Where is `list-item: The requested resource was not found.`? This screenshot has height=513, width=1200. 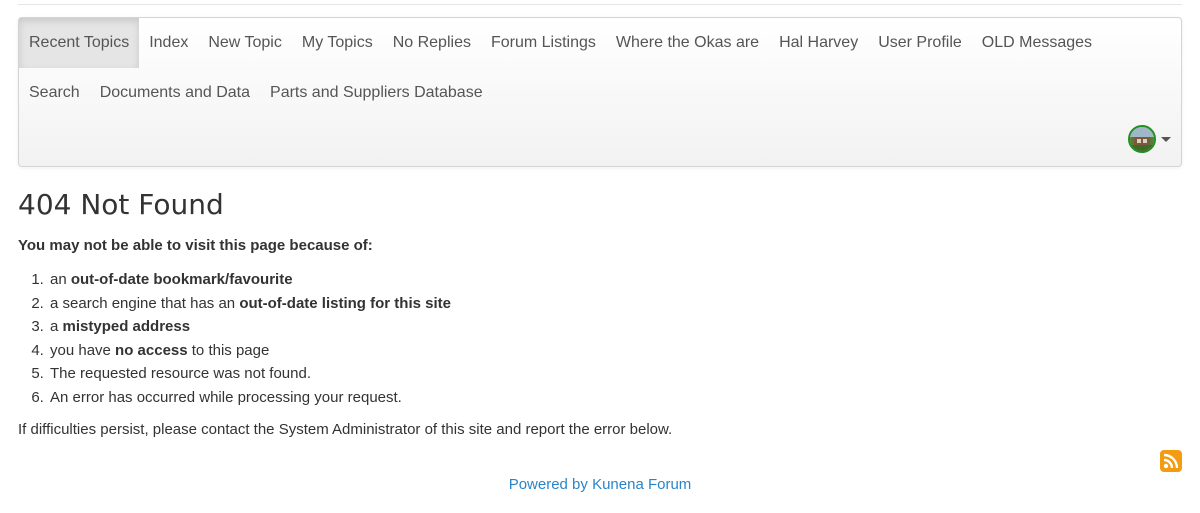 list-item: The requested resource was not found. is located at coordinates (249, 374).